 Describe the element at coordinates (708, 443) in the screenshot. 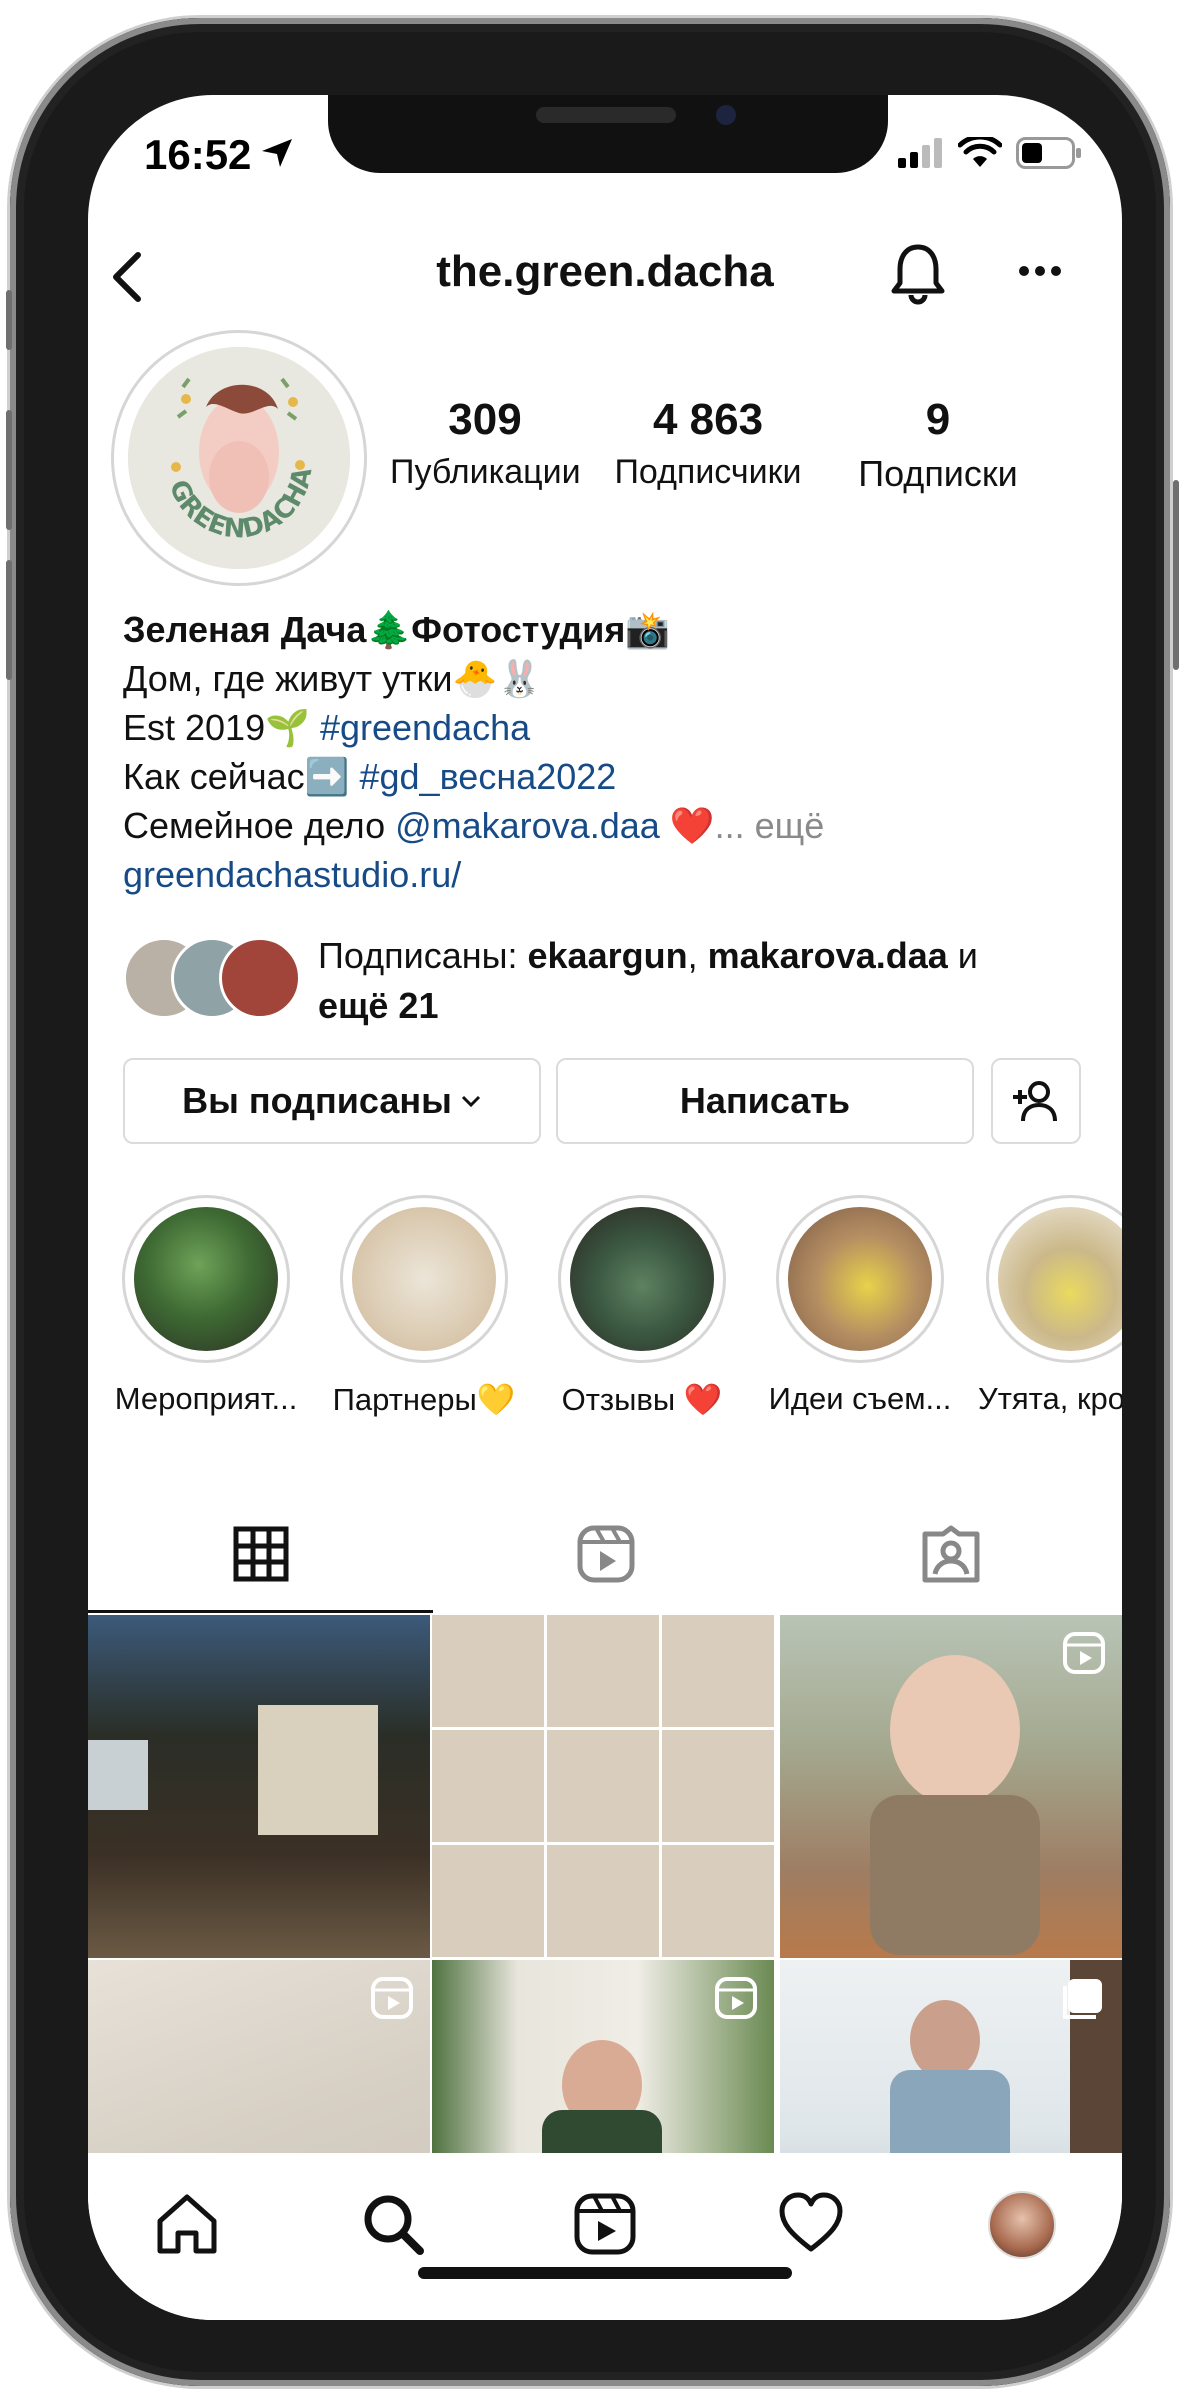

I see `followers-count: 4 863 Подписчики` at that location.